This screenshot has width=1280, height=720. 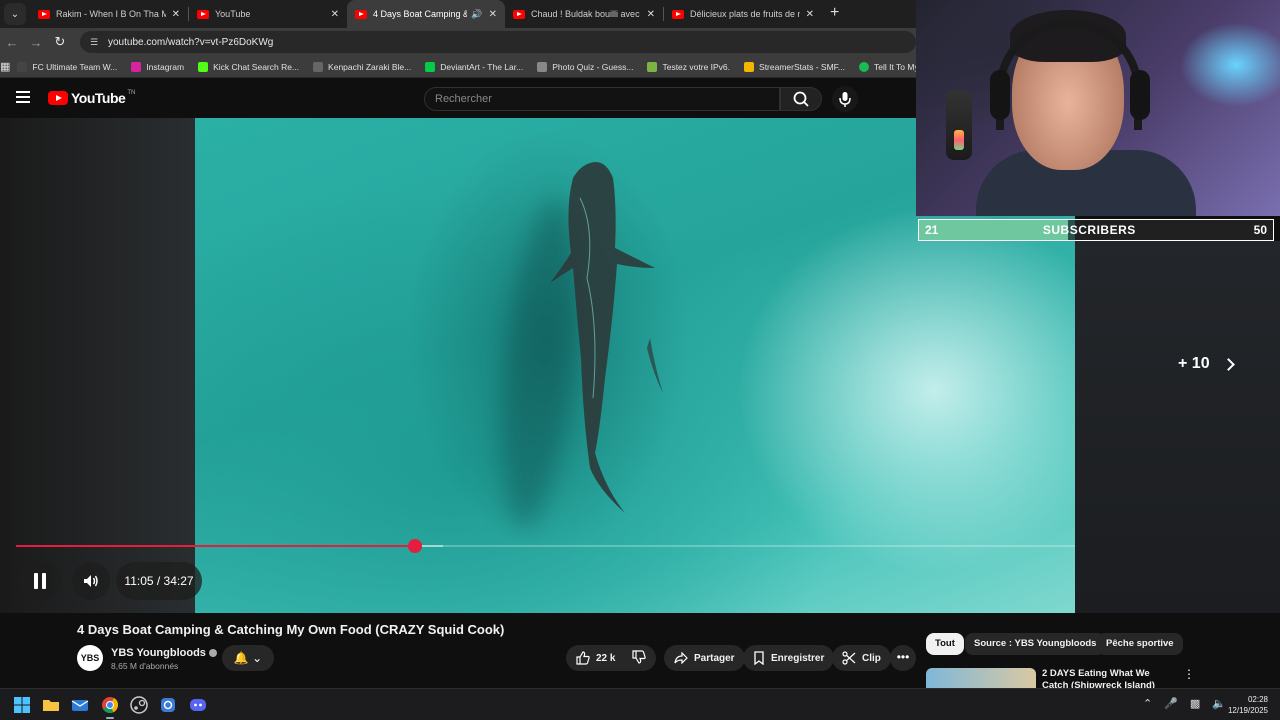 What do you see at coordinates (241, 658) in the screenshot?
I see `bell-icon: 🔔` at bounding box center [241, 658].